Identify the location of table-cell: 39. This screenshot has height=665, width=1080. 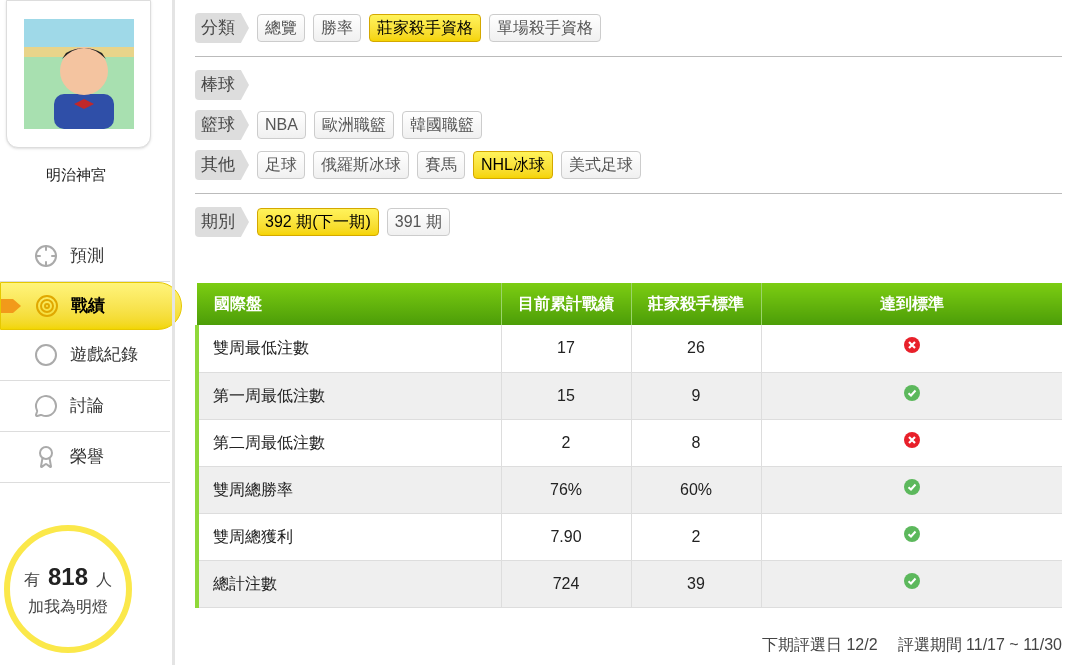
(696, 583).